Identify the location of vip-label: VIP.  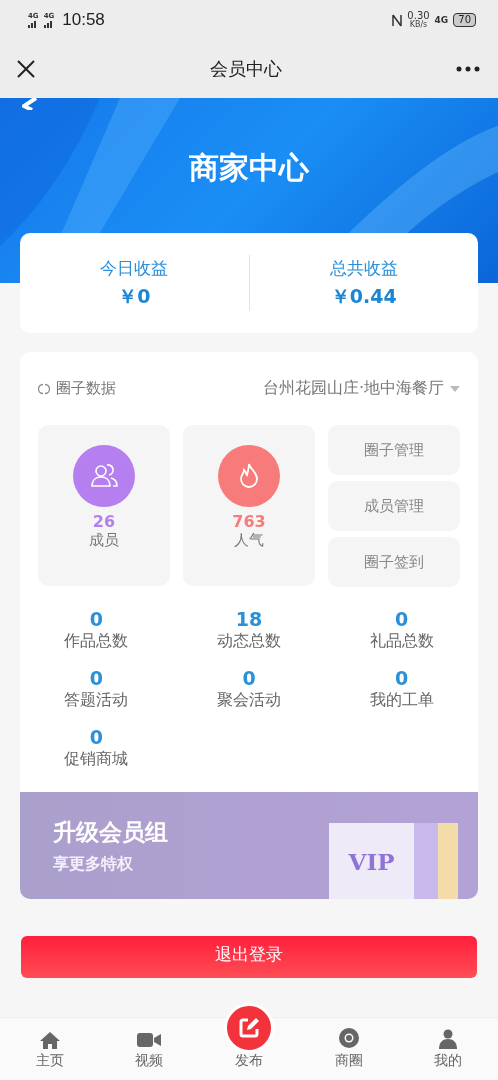
(371, 861).